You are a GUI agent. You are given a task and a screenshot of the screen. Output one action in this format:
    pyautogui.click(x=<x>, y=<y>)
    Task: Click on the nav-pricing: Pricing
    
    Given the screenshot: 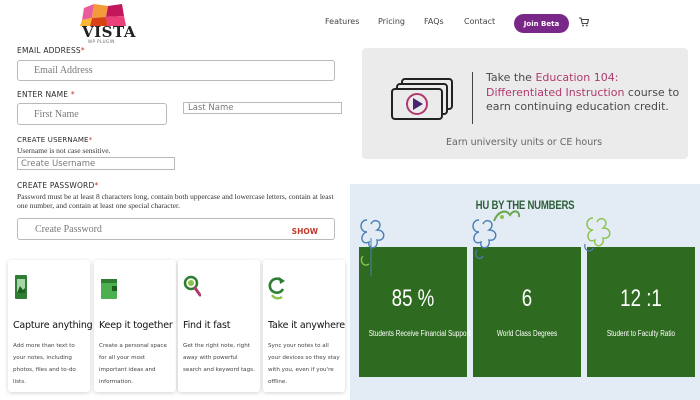 What is the action you would take?
    pyautogui.click(x=391, y=21)
    